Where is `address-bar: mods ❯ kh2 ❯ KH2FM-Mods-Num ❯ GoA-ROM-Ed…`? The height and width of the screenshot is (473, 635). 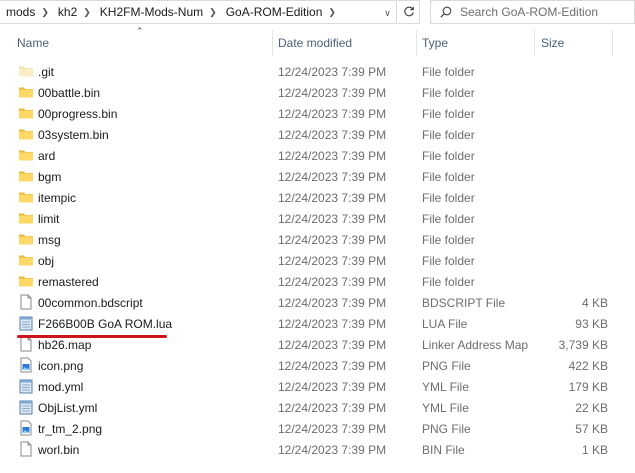 address-bar: mods ❯ kh2 ❯ KH2FM-Mods-Num ❯ GoA-ROM-Ed… is located at coordinates (198, 12).